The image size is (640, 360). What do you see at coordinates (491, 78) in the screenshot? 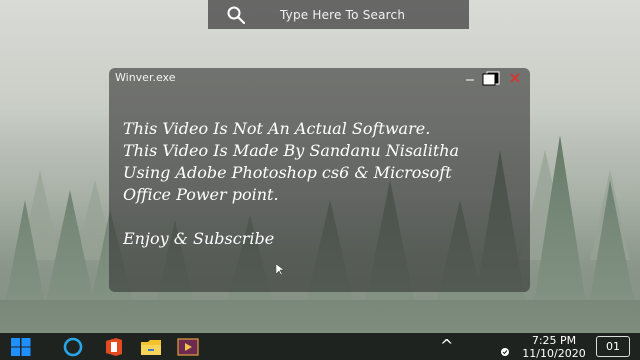
I see `maximize-icon` at bounding box center [491, 78].